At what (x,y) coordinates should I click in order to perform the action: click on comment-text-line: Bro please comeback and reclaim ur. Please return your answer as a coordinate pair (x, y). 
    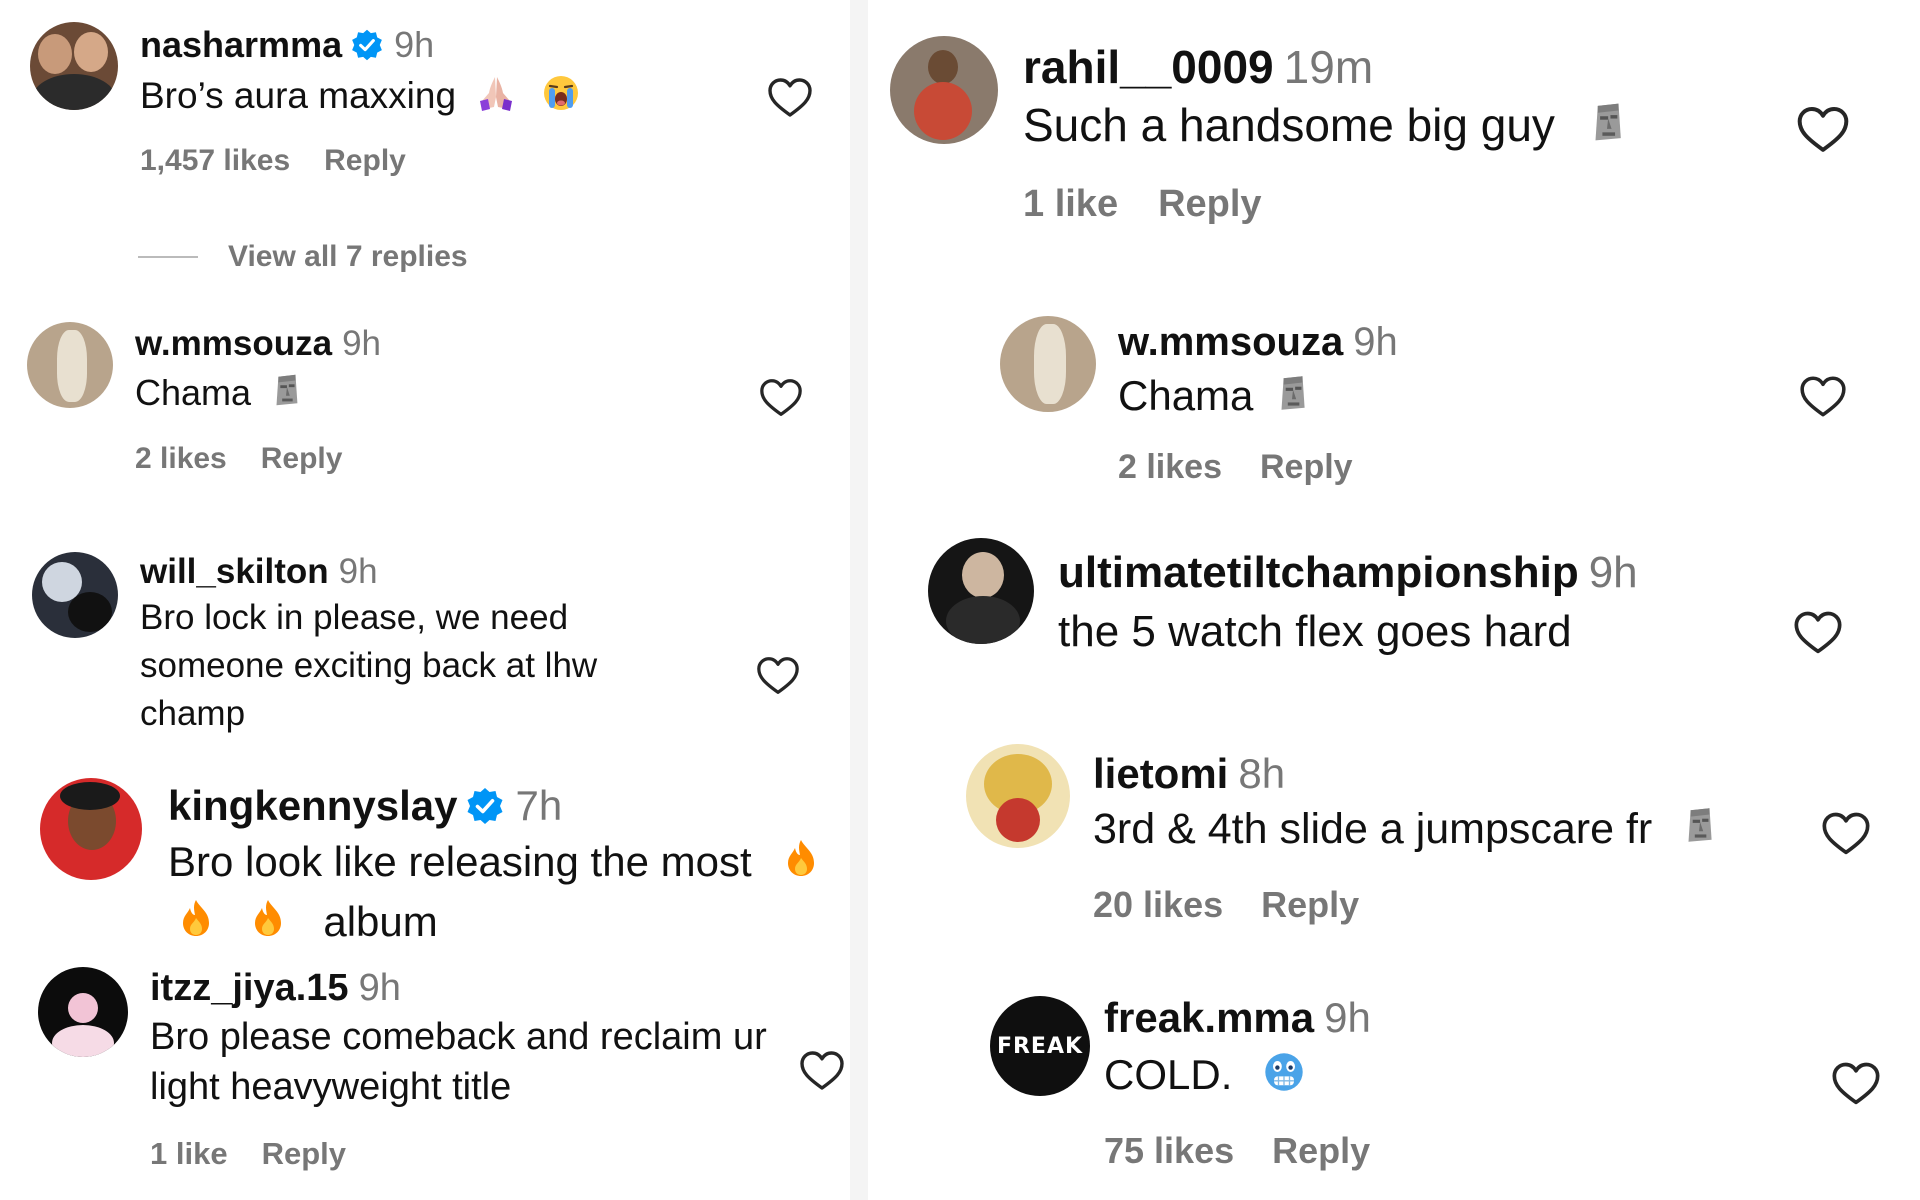
    Looking at the image, I should click on (458, 1037).